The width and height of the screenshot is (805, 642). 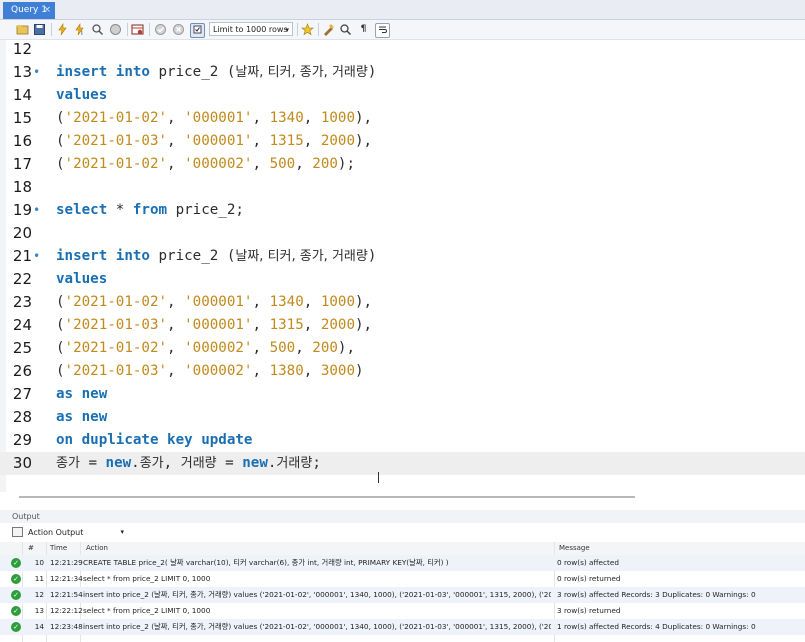 I want to click on code-line: 21 • insert into price_2 (날짜, 티커, 종가, 거래량), so click(x=402, y=256).